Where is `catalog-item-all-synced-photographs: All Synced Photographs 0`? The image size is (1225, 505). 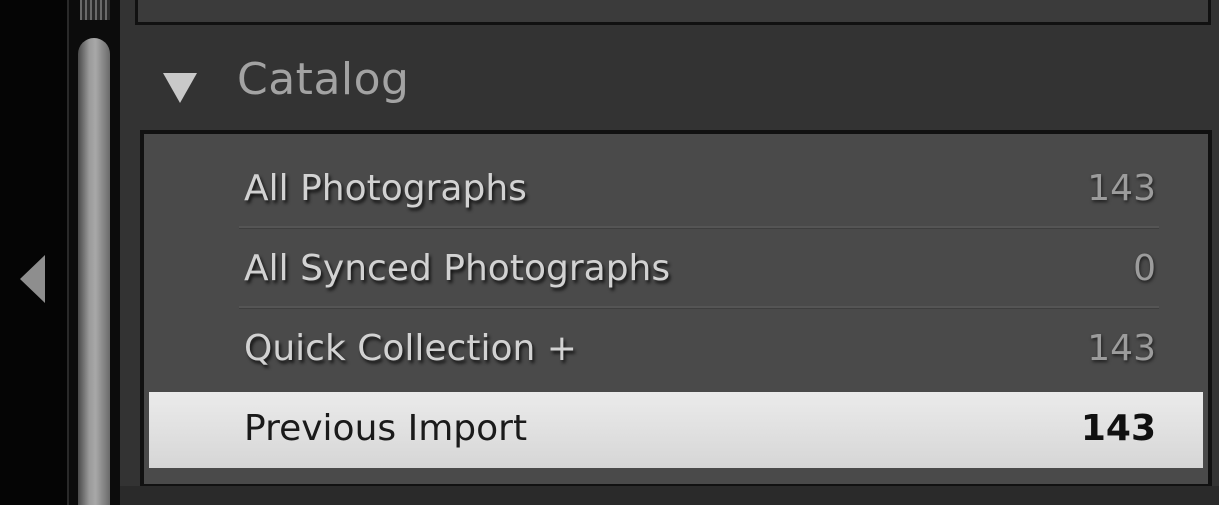
catalog-item-all-synced-photographs: All Synced Photographs 0 is located at coordinates (676, 272).